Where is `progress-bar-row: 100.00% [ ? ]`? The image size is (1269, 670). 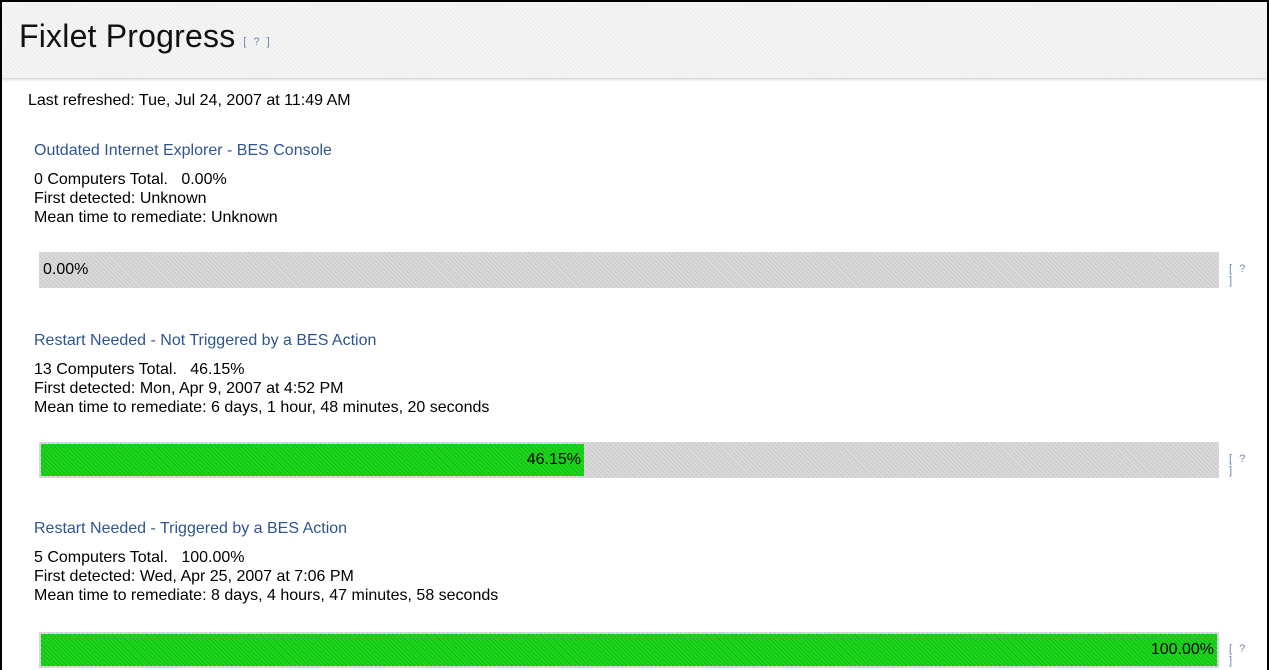 progress-bar-row: 100.00% [ ? ] is located at coordinates (647, 650).